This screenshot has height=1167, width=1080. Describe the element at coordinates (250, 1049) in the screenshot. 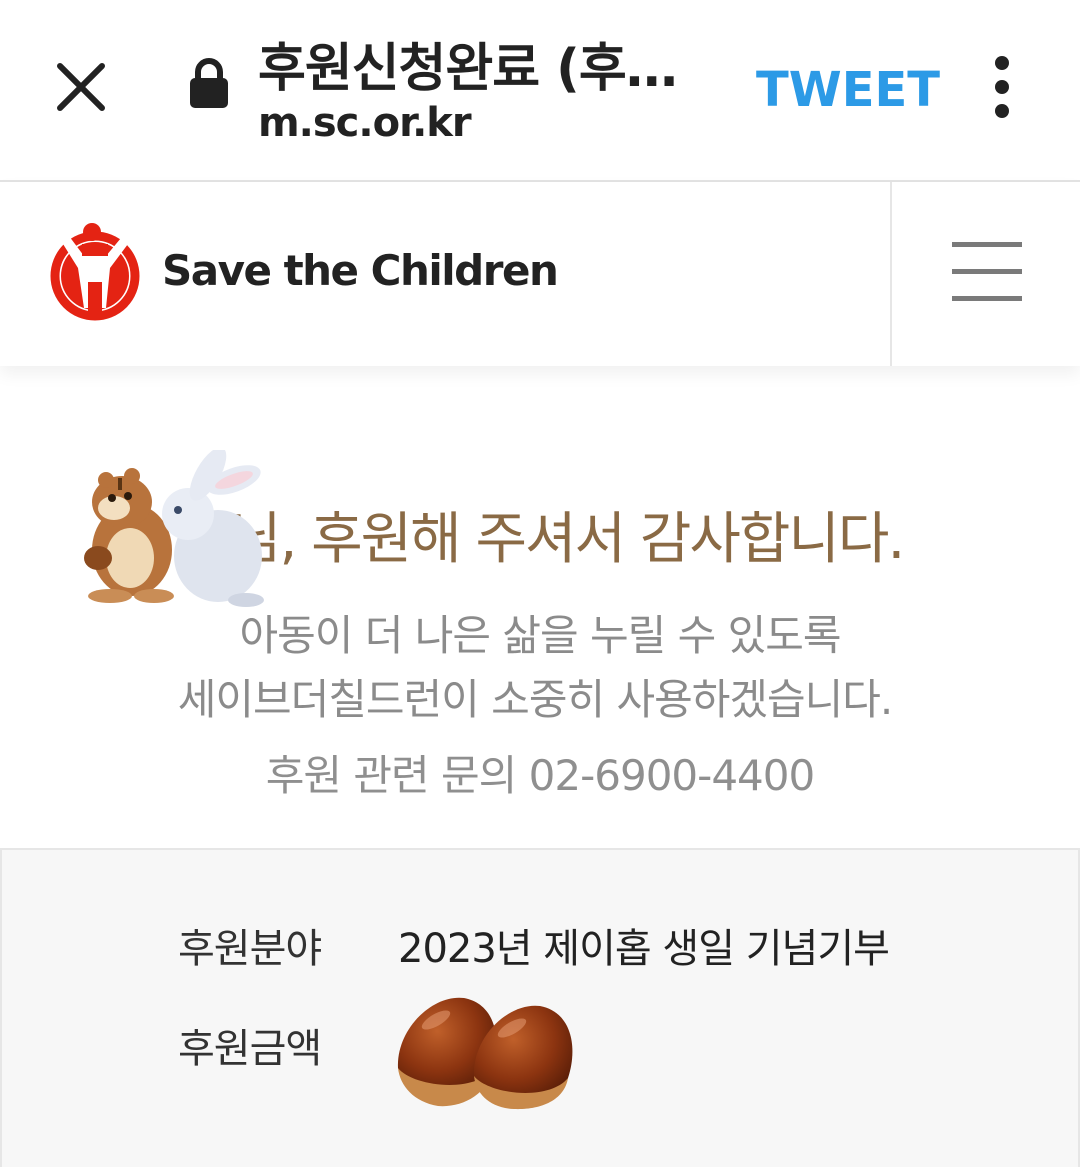

I see `donation-amount-label: 후원금액` at that location.